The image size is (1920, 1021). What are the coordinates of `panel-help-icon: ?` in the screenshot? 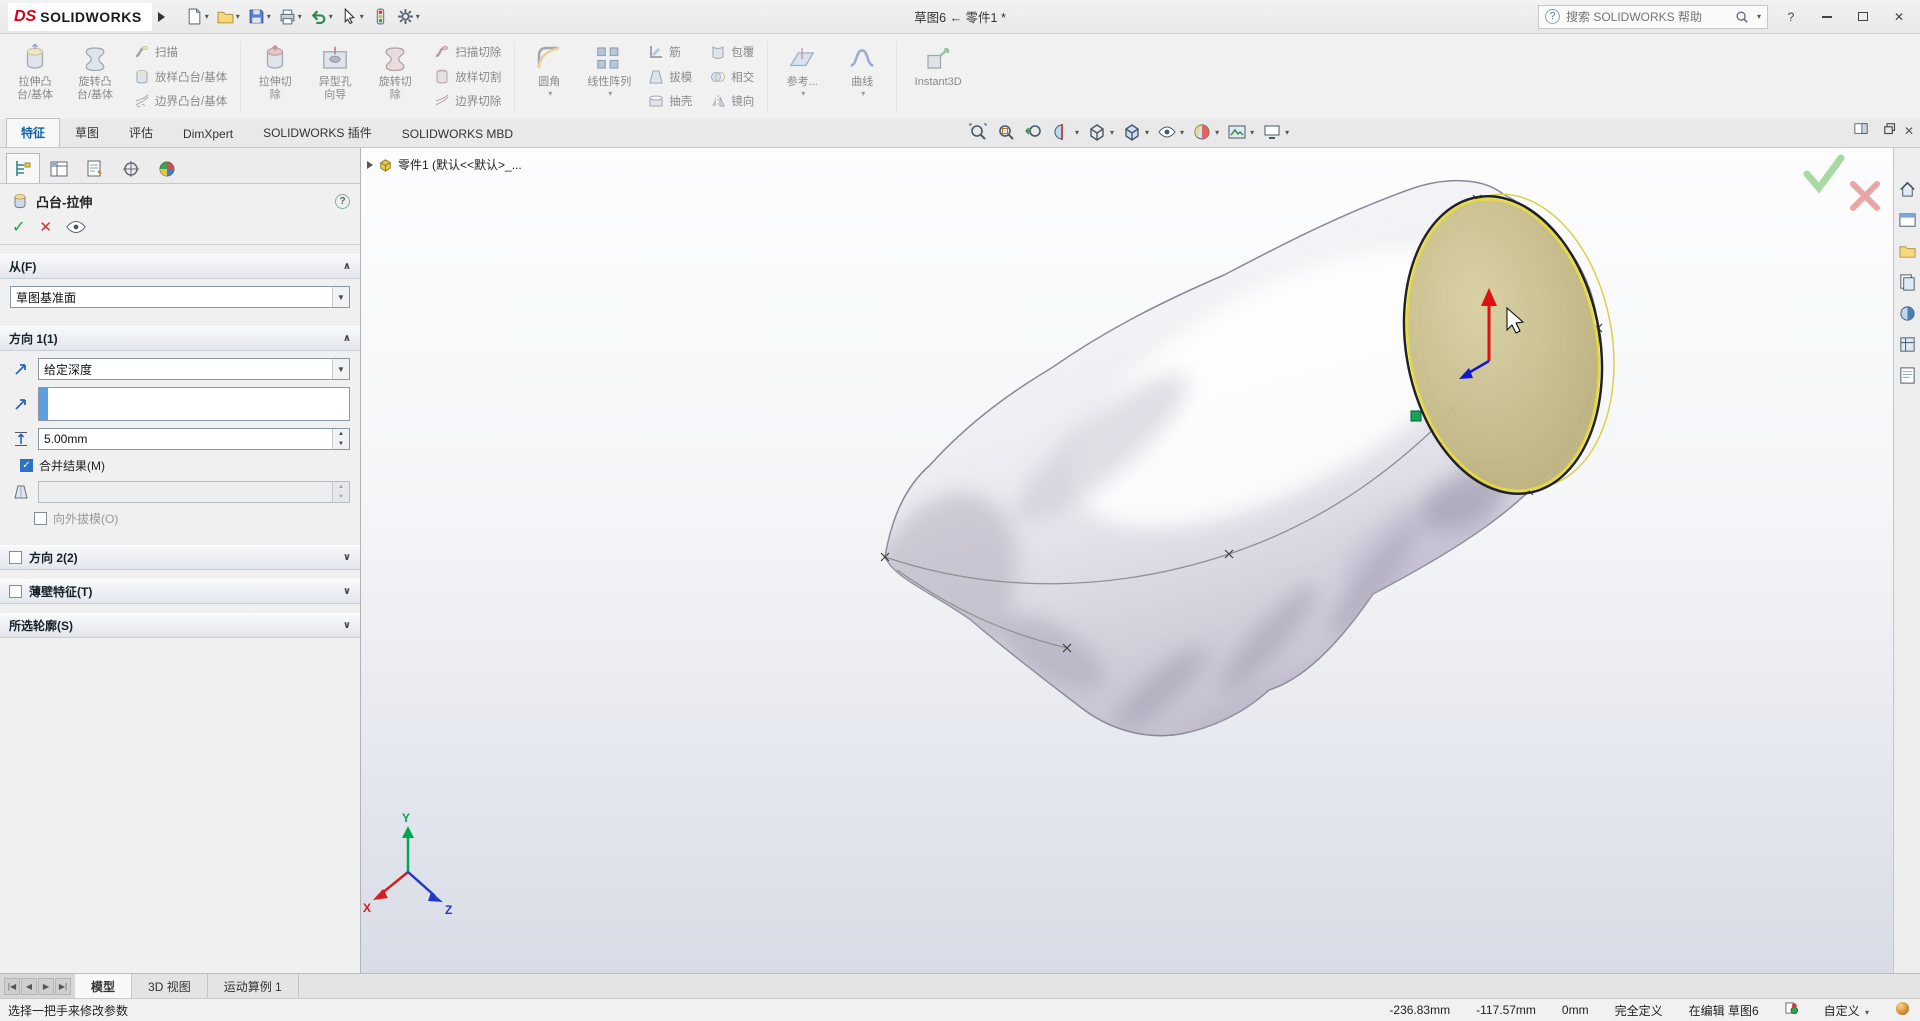 It's located at (342, 201).